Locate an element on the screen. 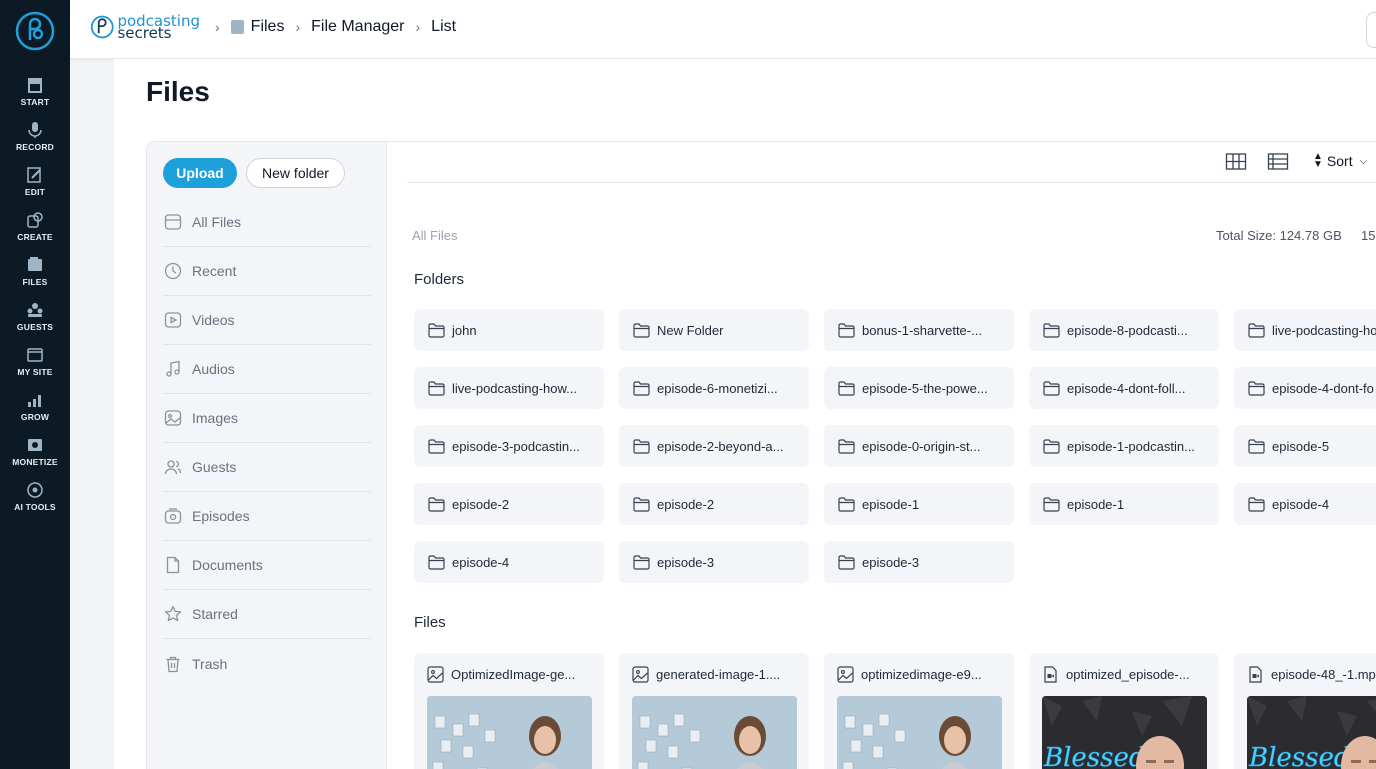 This screenshot has height=769, width=1376. file-thumbnail is located at coordinates (714, 732).